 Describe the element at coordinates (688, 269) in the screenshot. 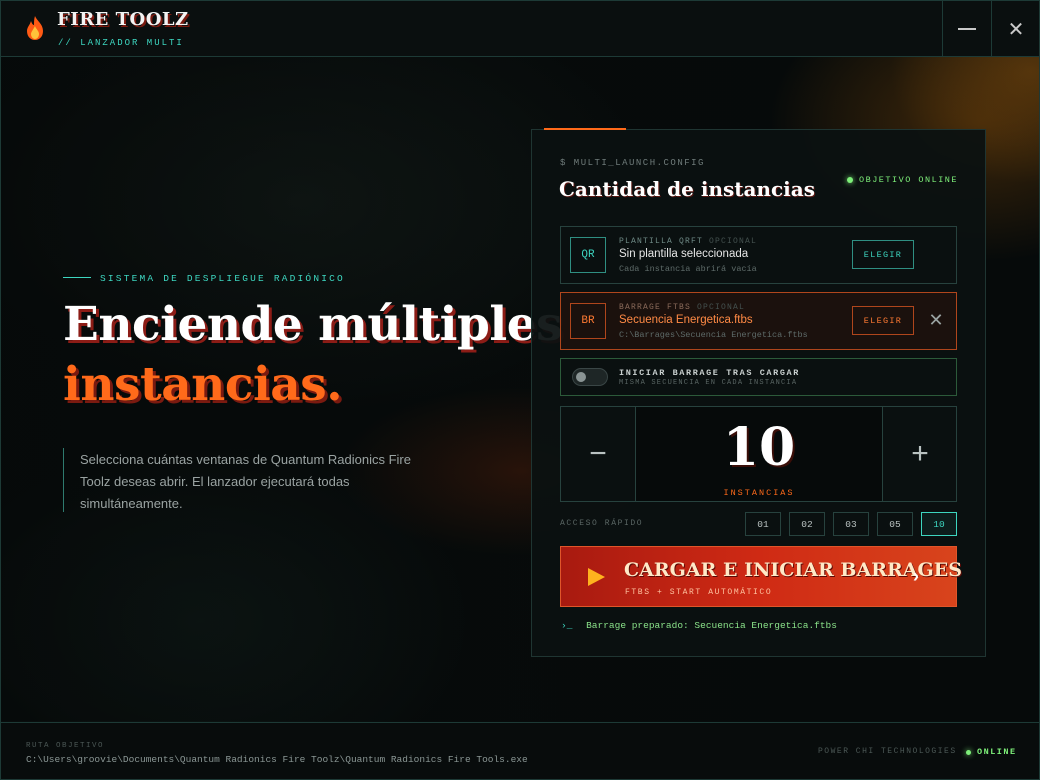

I see `template-sub: Cada instancia abrirá vacía` at that location.